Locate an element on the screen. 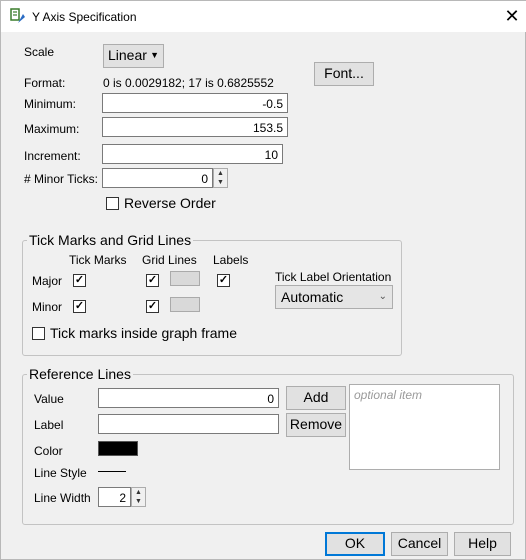 The image size is (526, 560). help-button: Help is located at coordinates (482, 544).